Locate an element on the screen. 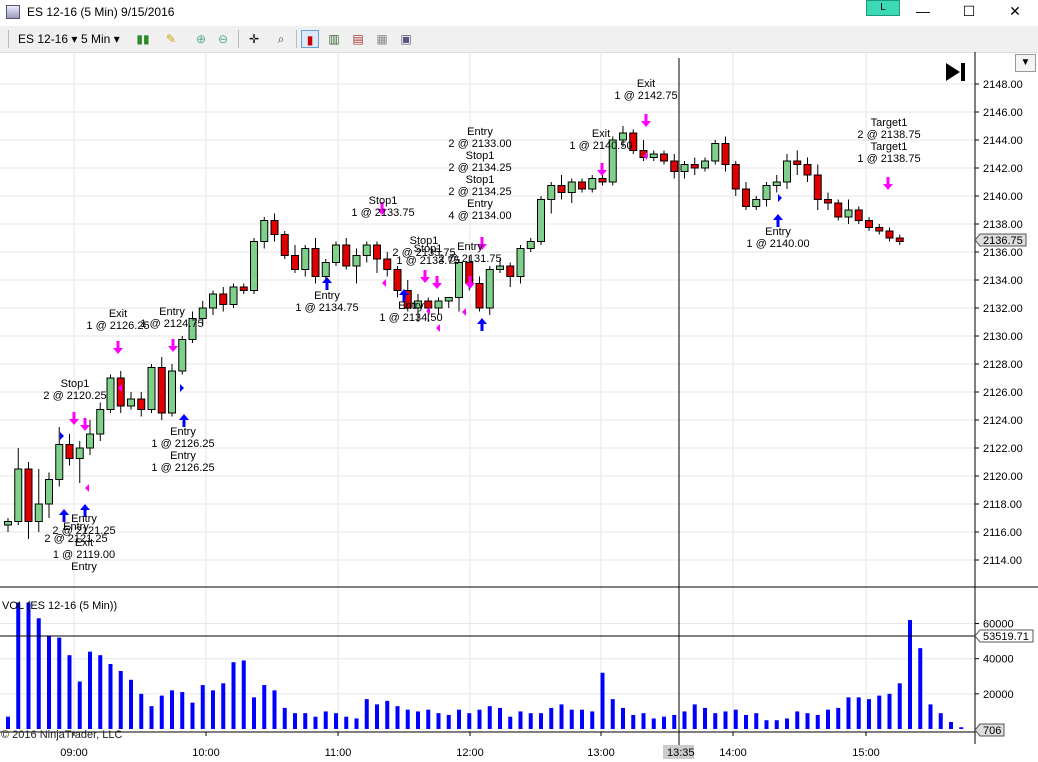 The width and height of the screenshot is (1038, 762). price-axis-label: 2114.00 is located at coordinates (1002, 561).